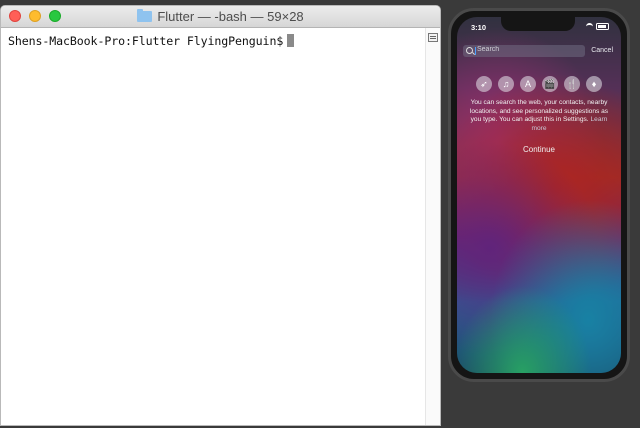 The width and height of the screenshot is (640, 428). I want to click on wifi-icon, so click(589, 26).